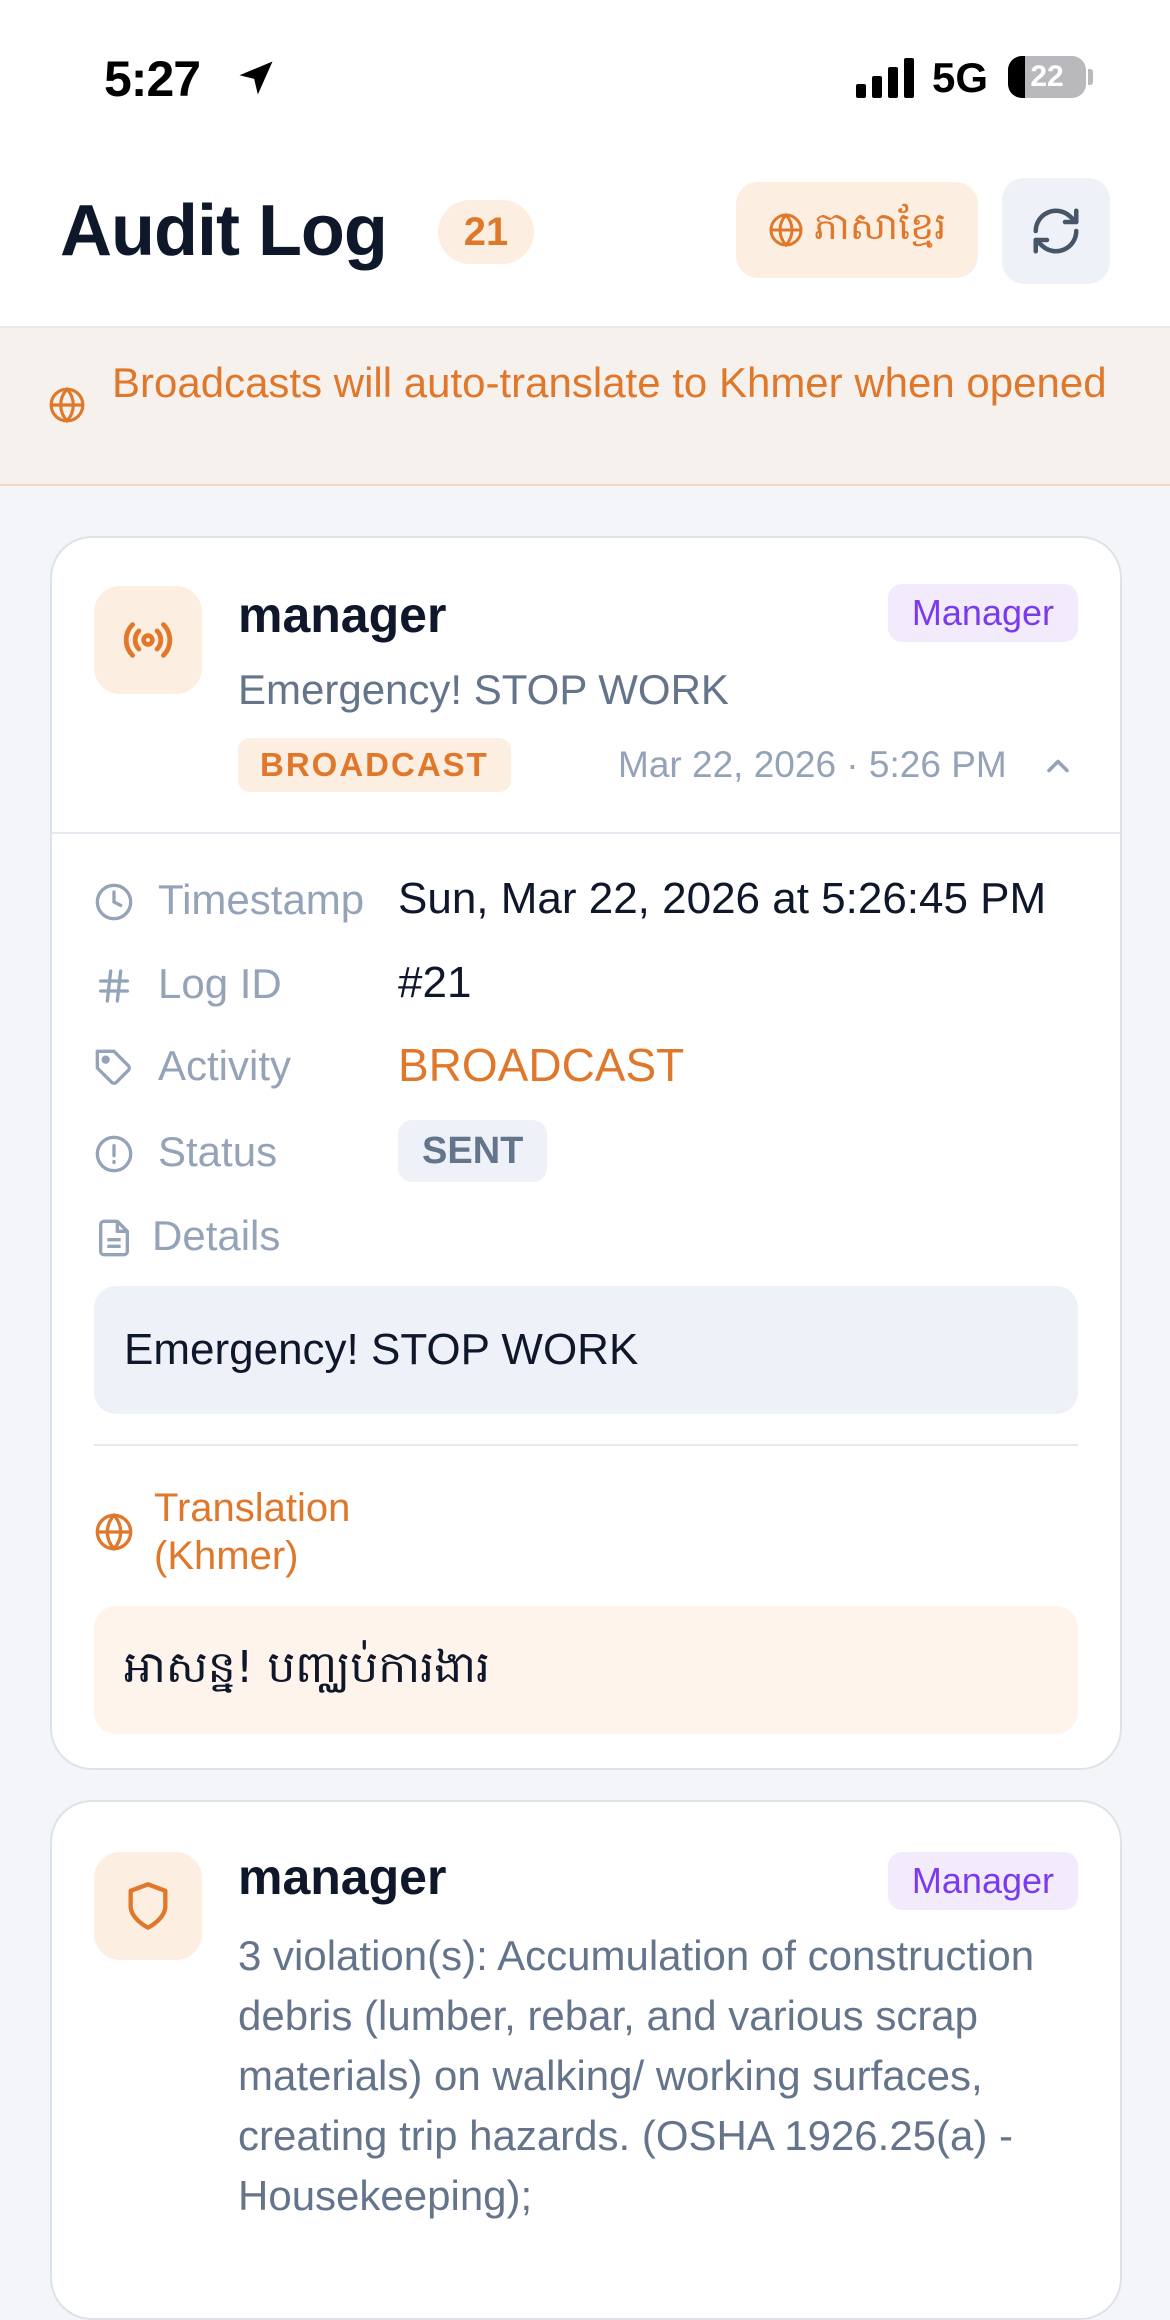  Describe the element at coordinates (218, 1151) in the screenshot. I see `status-label: Status` at that location.